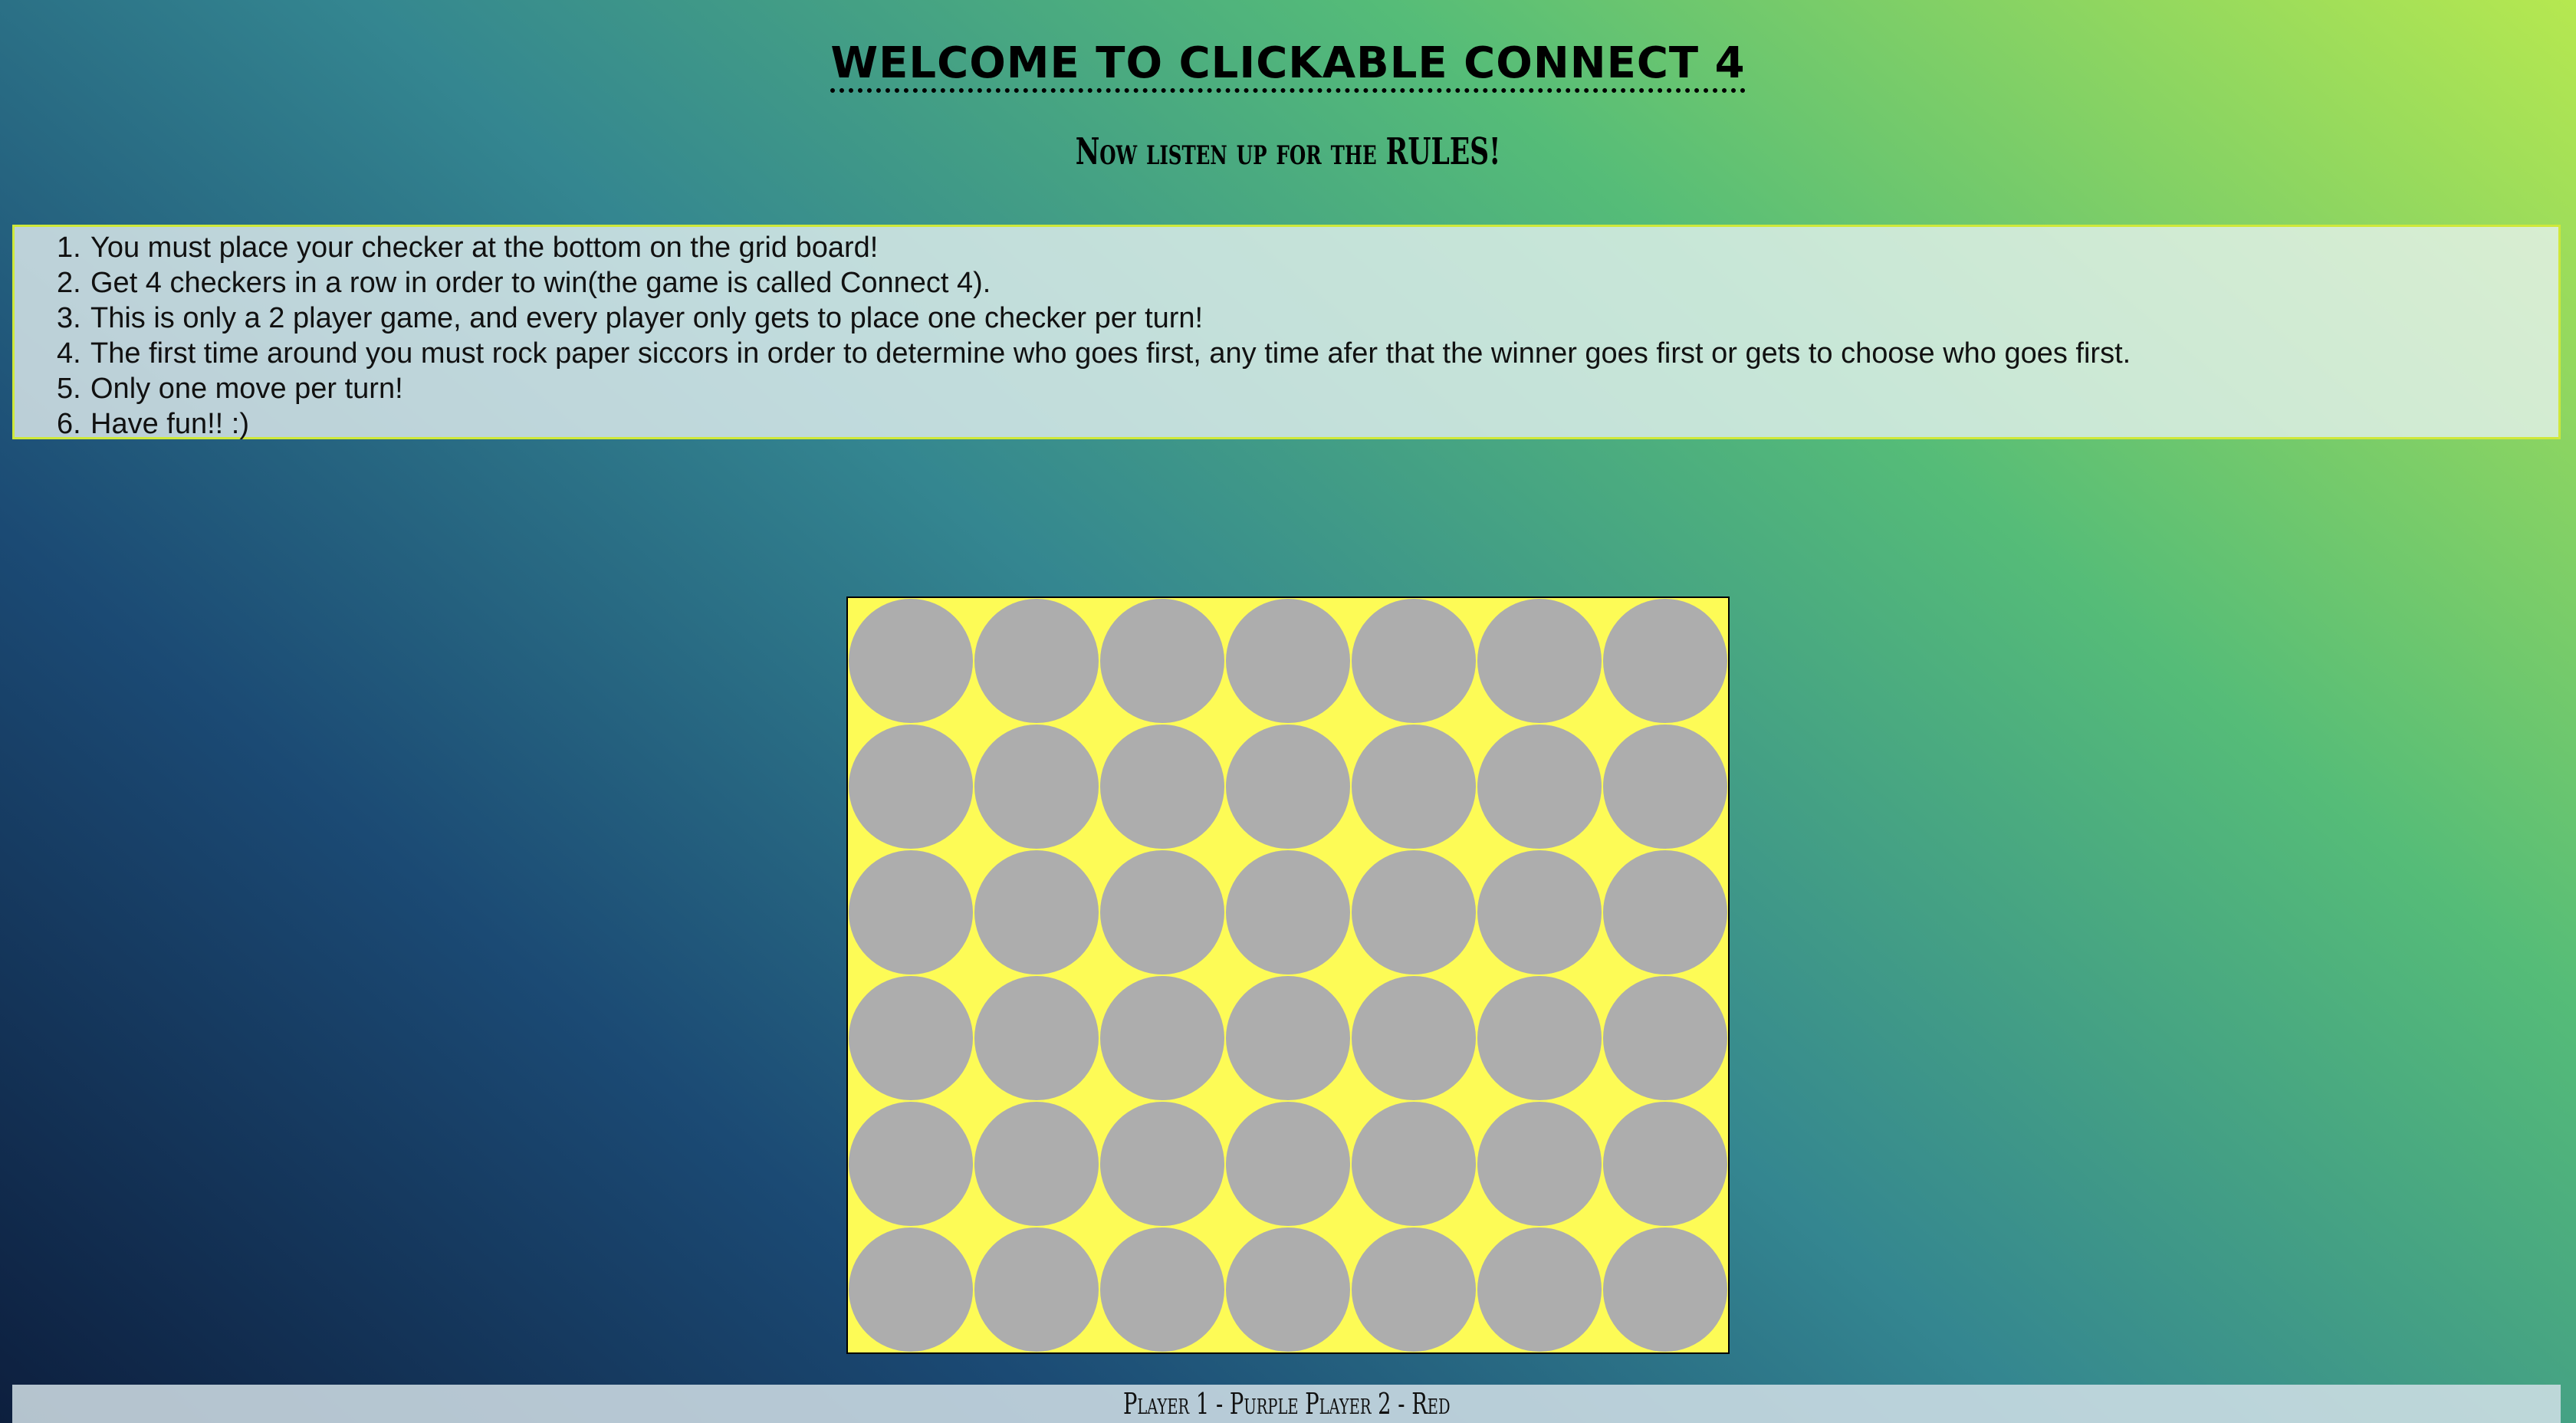 Image resolution: width=2576 pixels, height=1423 pixels. What do you see at coordinates (69, 318) in the screenshot?
I see `rule-number: 3.` at bounding box center [69, 318].